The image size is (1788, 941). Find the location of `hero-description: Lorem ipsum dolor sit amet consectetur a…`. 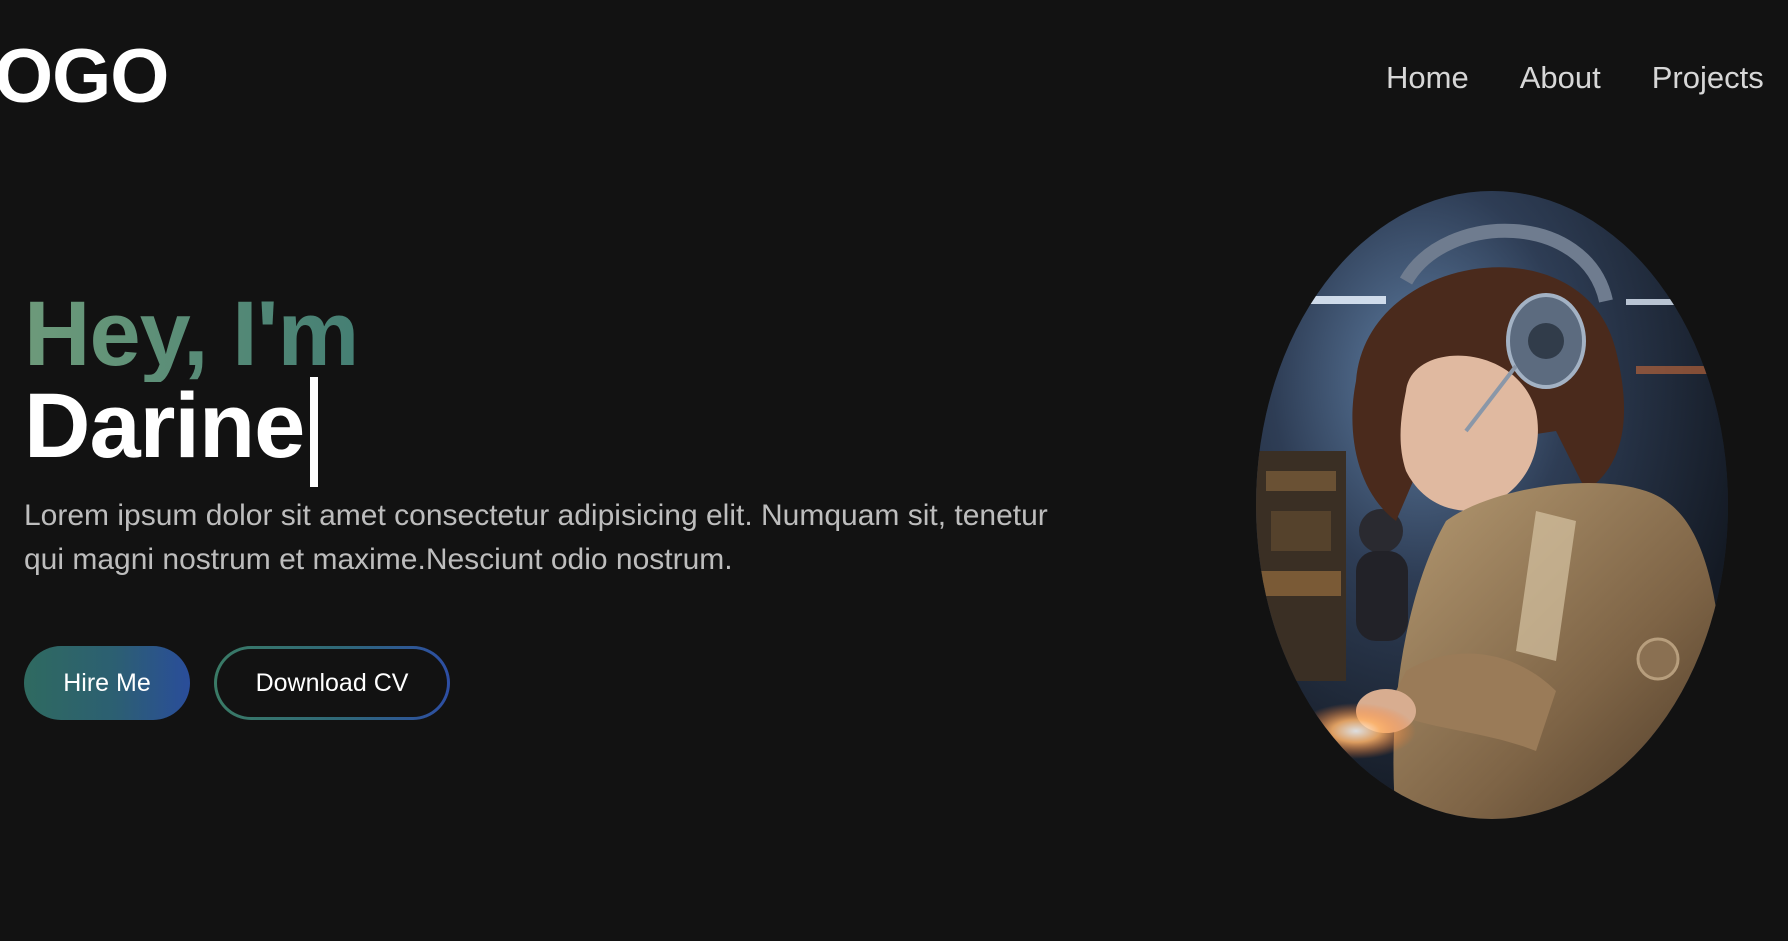

hero-description: Lorem ipsum dolor sit amet consectetur a… is located at coordinates (536, 537).